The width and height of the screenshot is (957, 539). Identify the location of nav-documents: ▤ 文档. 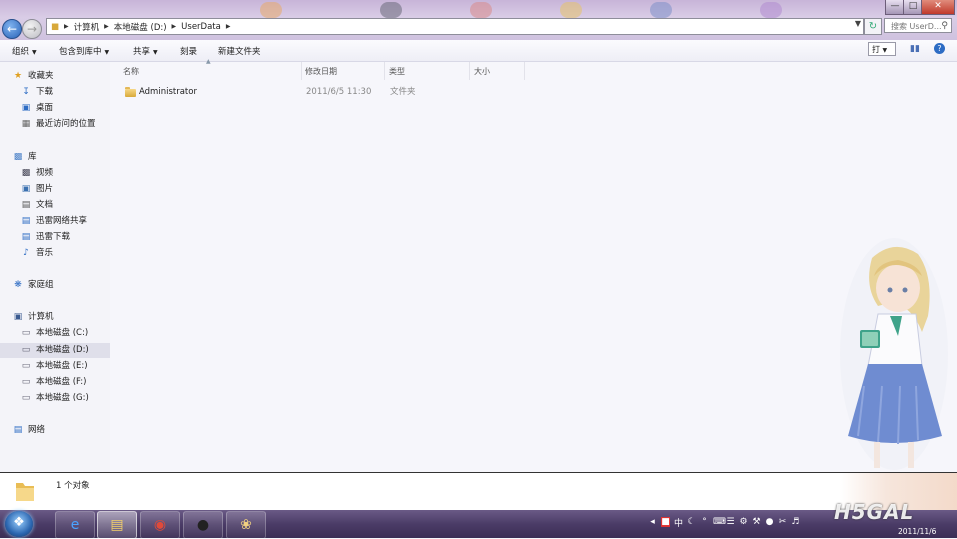
(55, 205).